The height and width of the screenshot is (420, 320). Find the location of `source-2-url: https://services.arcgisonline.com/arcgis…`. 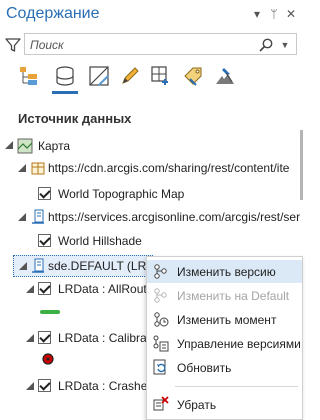

source-2-url: https://services.arcgisonline.com/arcgis… is located at coordinates (174, 217).